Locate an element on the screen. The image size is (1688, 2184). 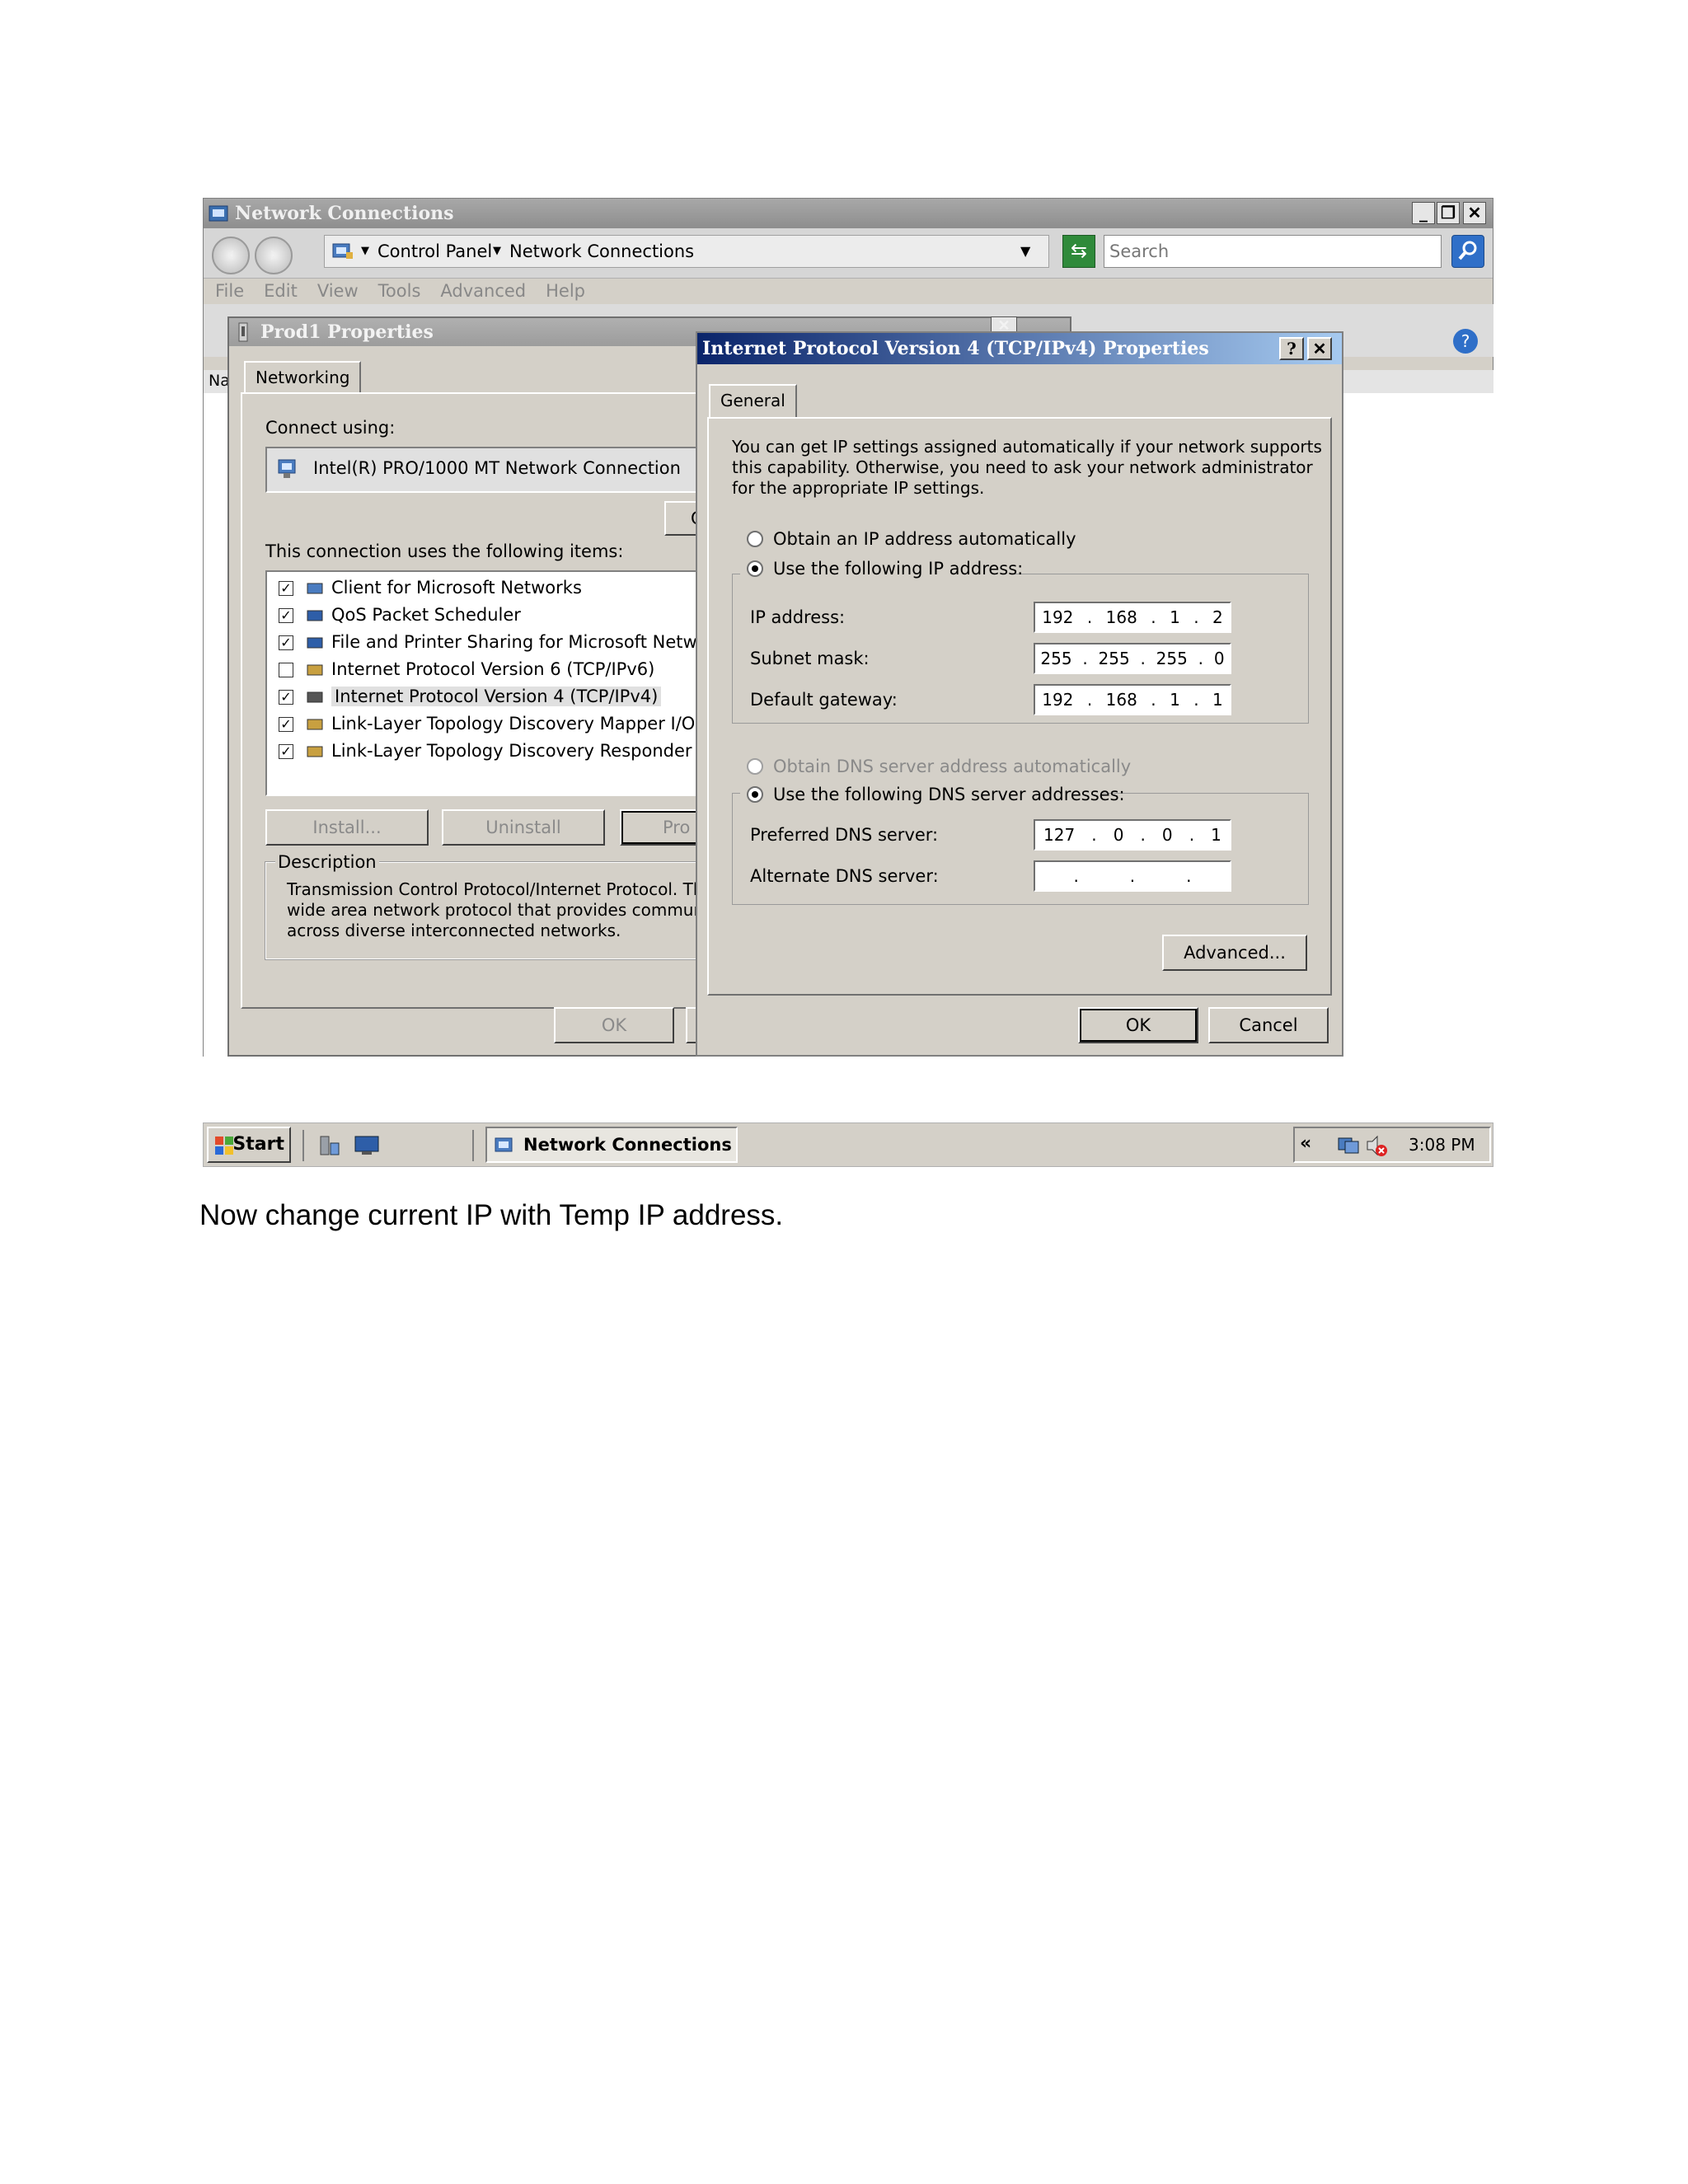
preferred-dns-label: Preferred DNS server: is located at coordinates (844, 835).